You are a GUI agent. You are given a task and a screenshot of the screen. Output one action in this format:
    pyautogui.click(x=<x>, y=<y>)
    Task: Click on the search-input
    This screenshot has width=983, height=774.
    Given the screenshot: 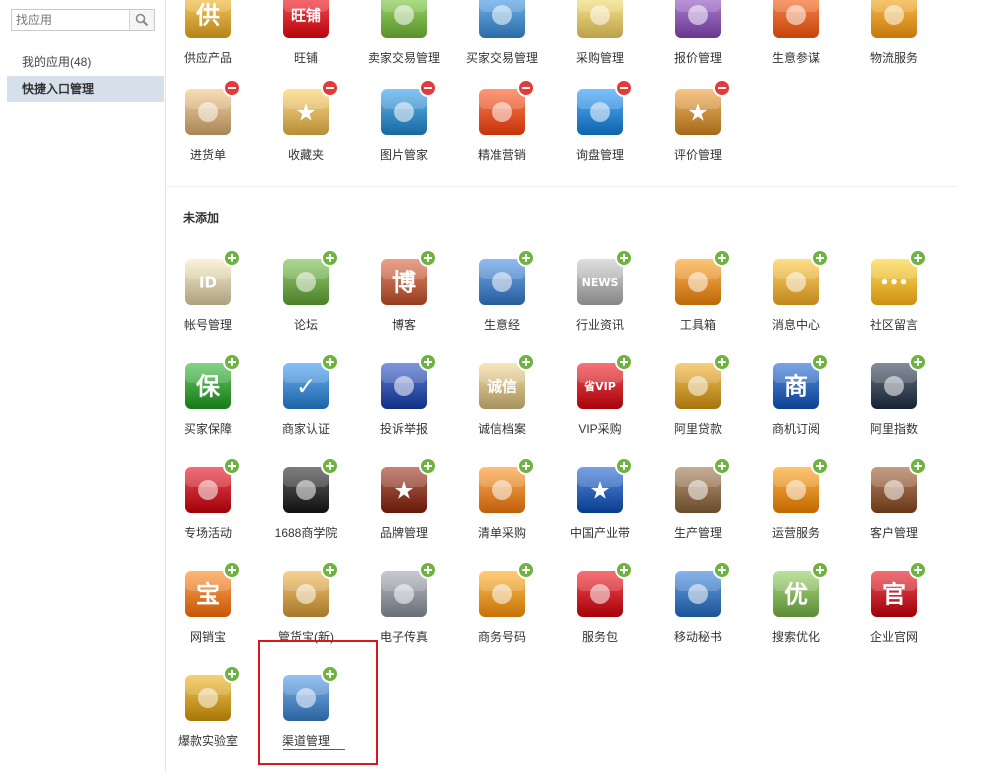 What is the action you would take?
    pyautogui.click(x=75, y=20)
    